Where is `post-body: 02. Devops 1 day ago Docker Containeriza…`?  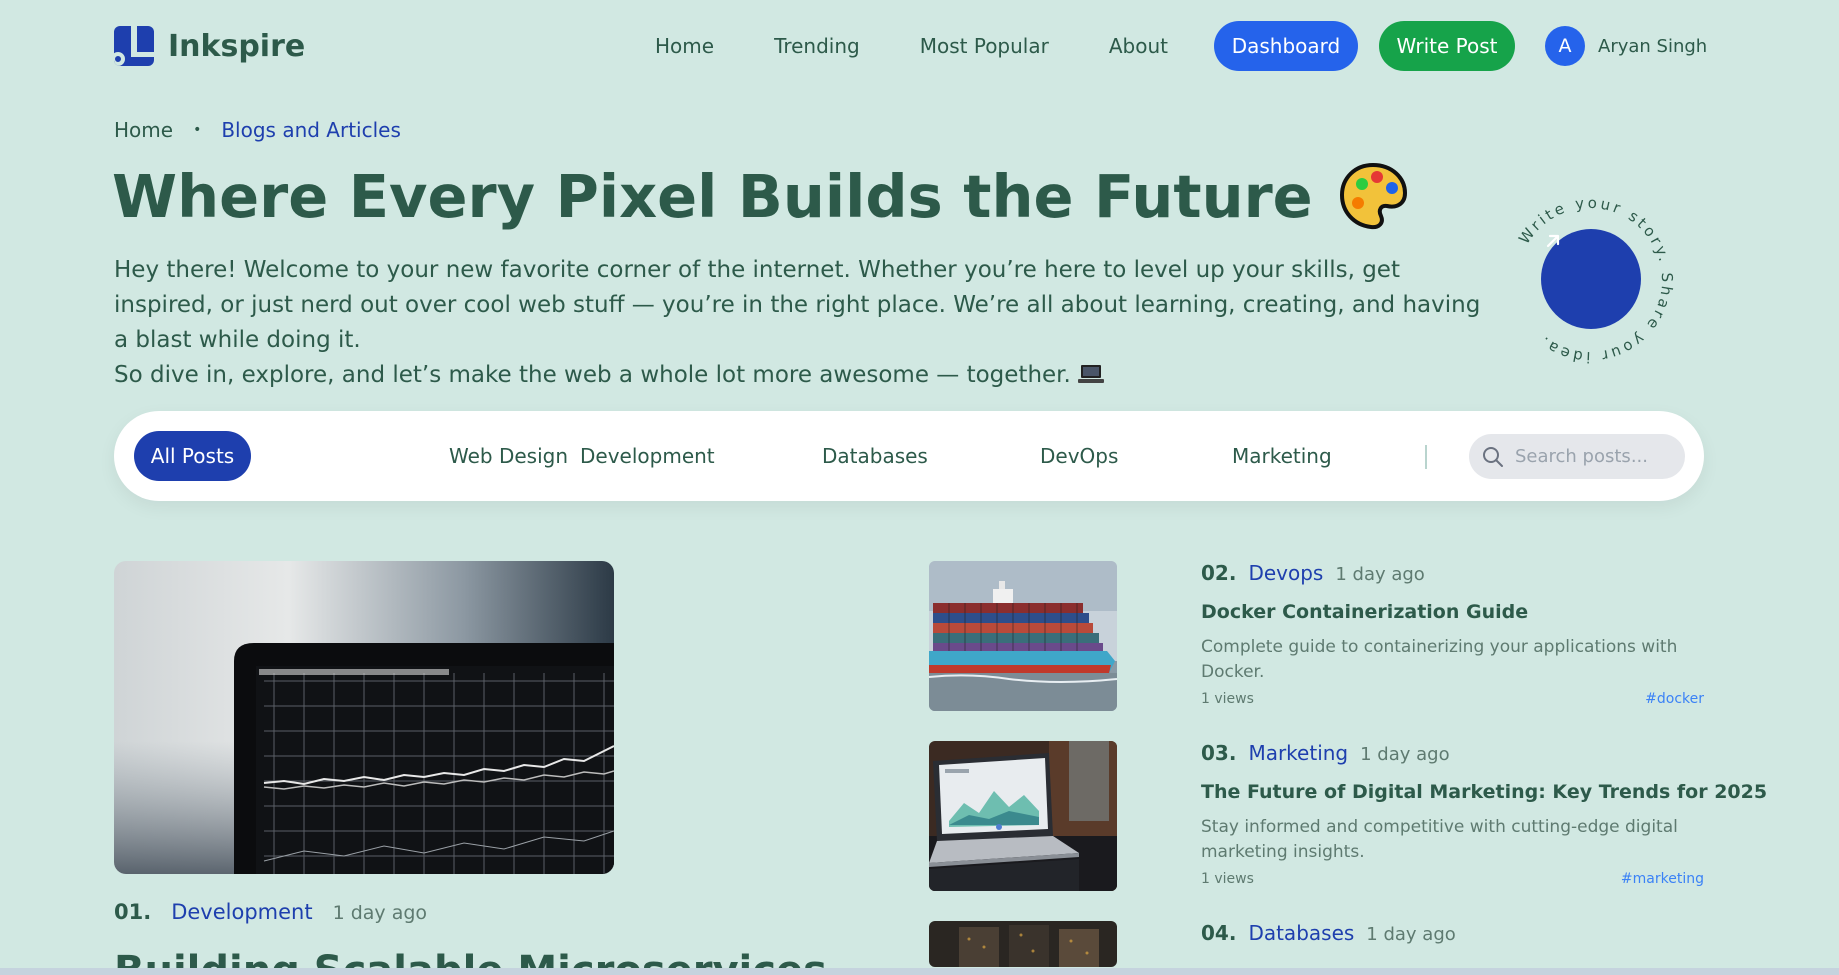
post-body: 02. Devops 1 day ago Docker Containeriza… is located at coordinates (1452, 634).